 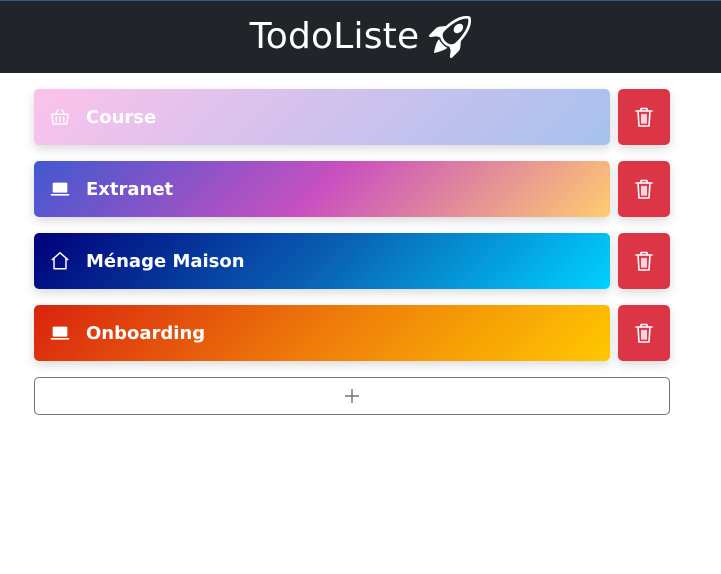 What do you see at coordinates (334, 36) in the screenshot?
I see `app-title: TodoListe` at bounding box center [334, 36].